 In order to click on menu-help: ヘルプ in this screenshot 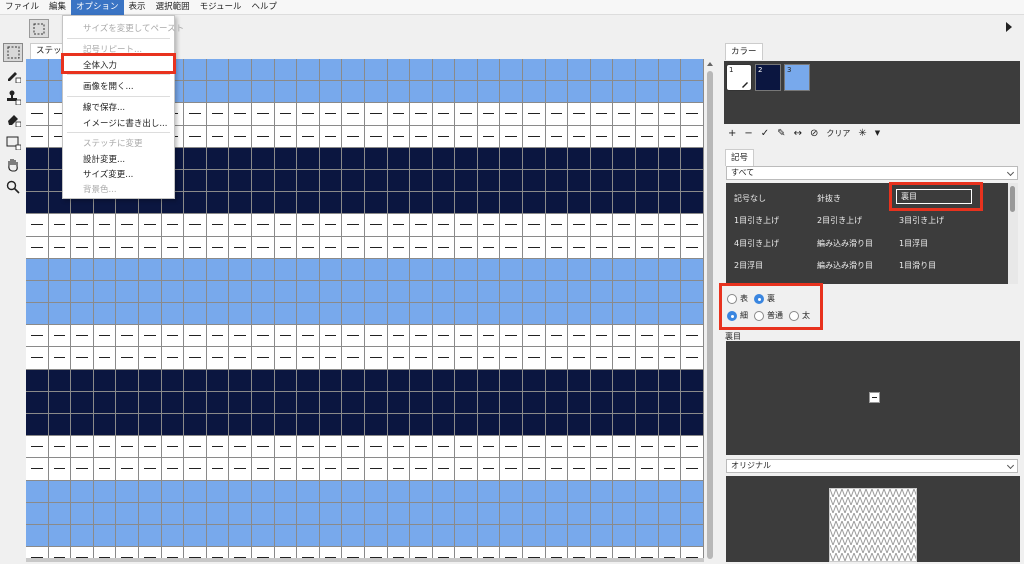, I will do `click(264, 7)`.